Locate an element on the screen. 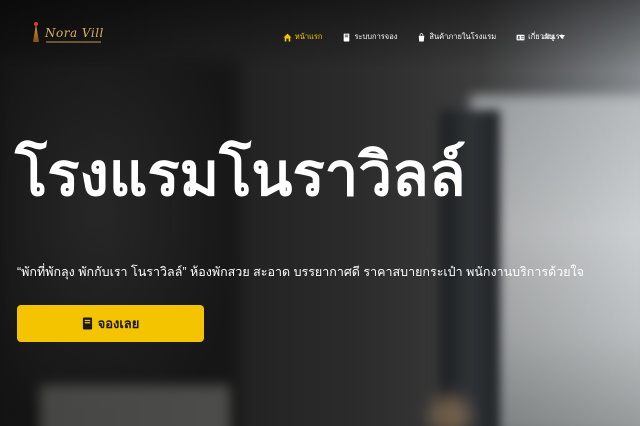  hero-title: โรงแรมโนราวิลล์ is located at coordinates (240, 174).